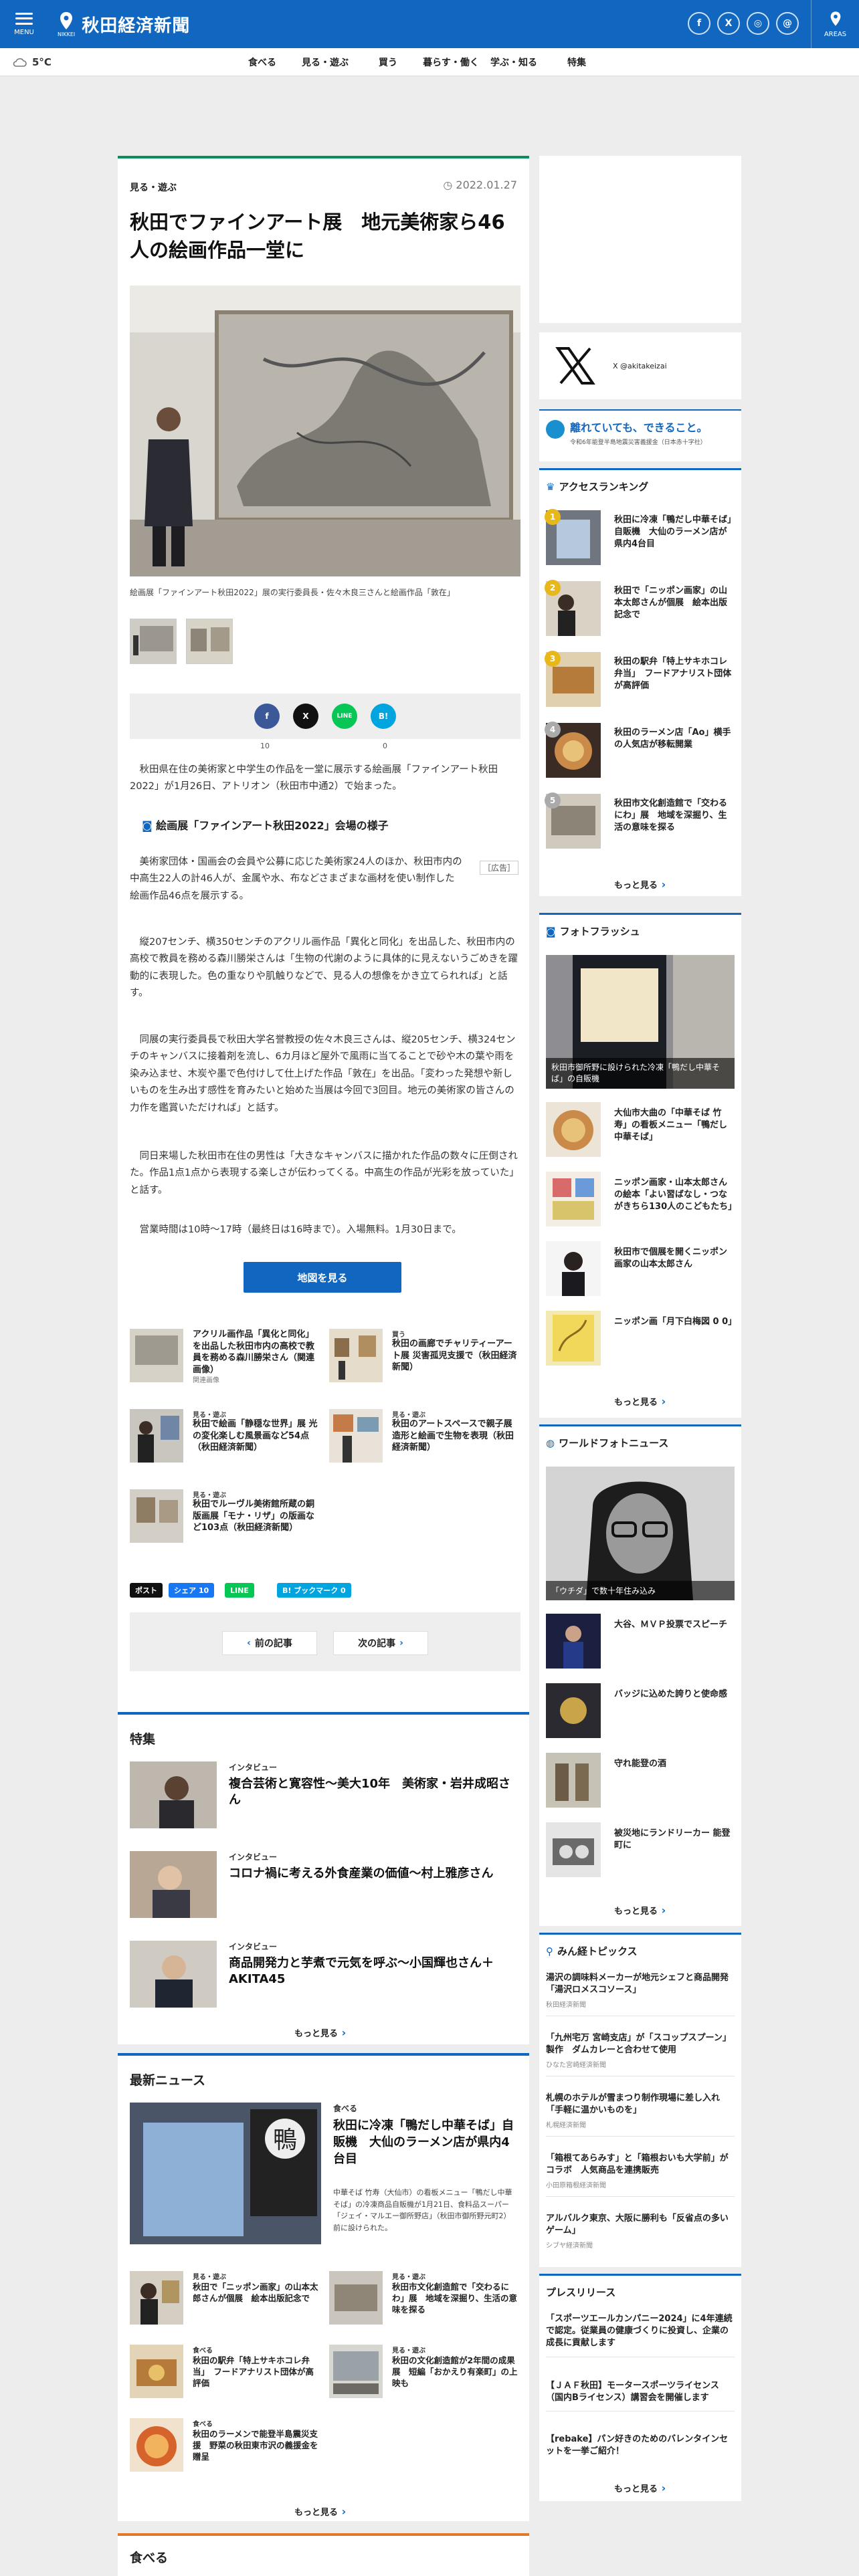 Image resolution: width=859 pixels, height=2576 pixels. Describe the element at coordinates (640, 2396) in the screenshot. I see `press-item: 【ＪＡＦ秋田】モータースポーツライセンス（国内Bライセンス）講習会を開催します` at that location.